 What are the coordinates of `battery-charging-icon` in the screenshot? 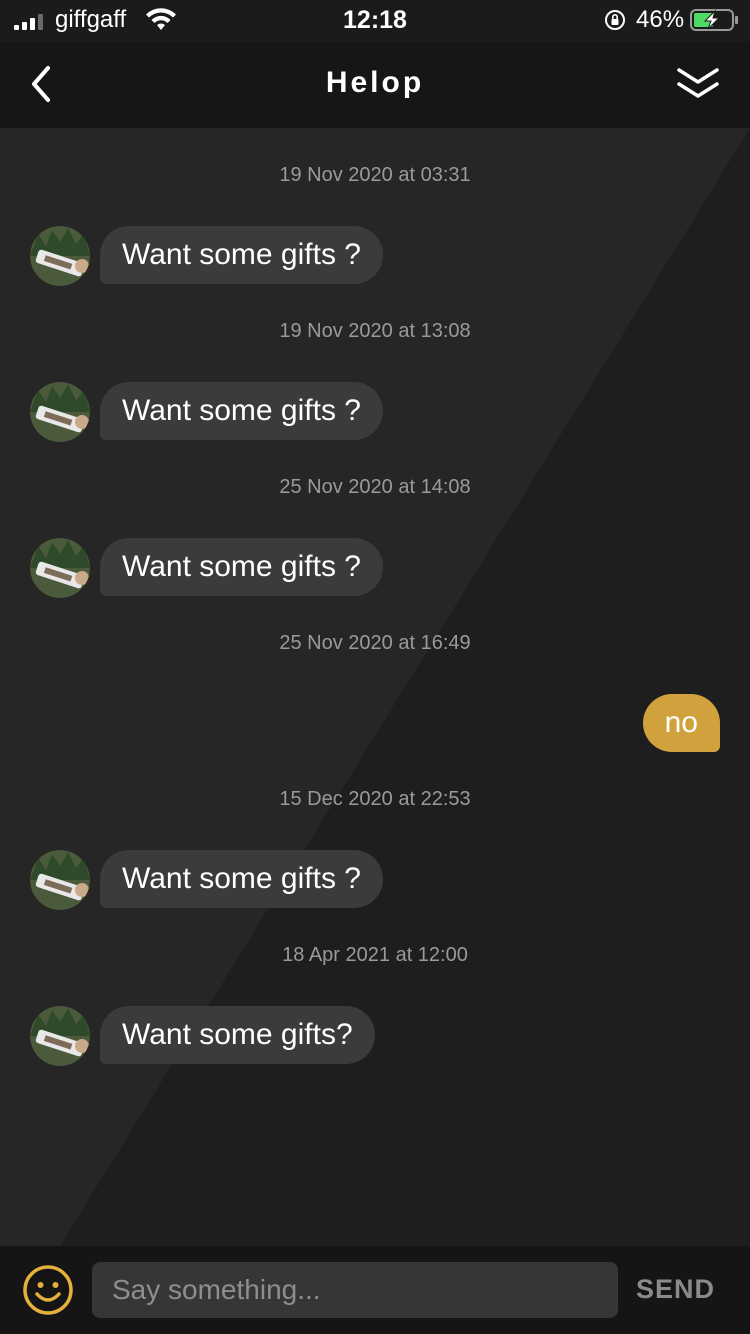 It's located at (714, 20).